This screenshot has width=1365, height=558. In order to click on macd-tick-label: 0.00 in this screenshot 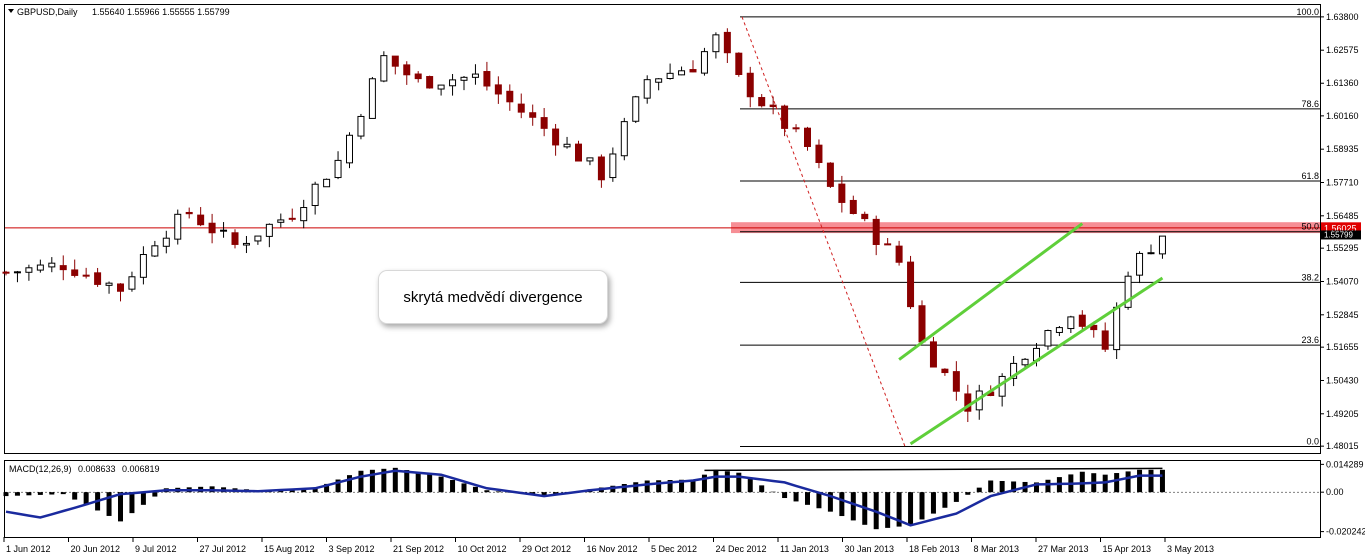, I will do `click(1335, 492)`.